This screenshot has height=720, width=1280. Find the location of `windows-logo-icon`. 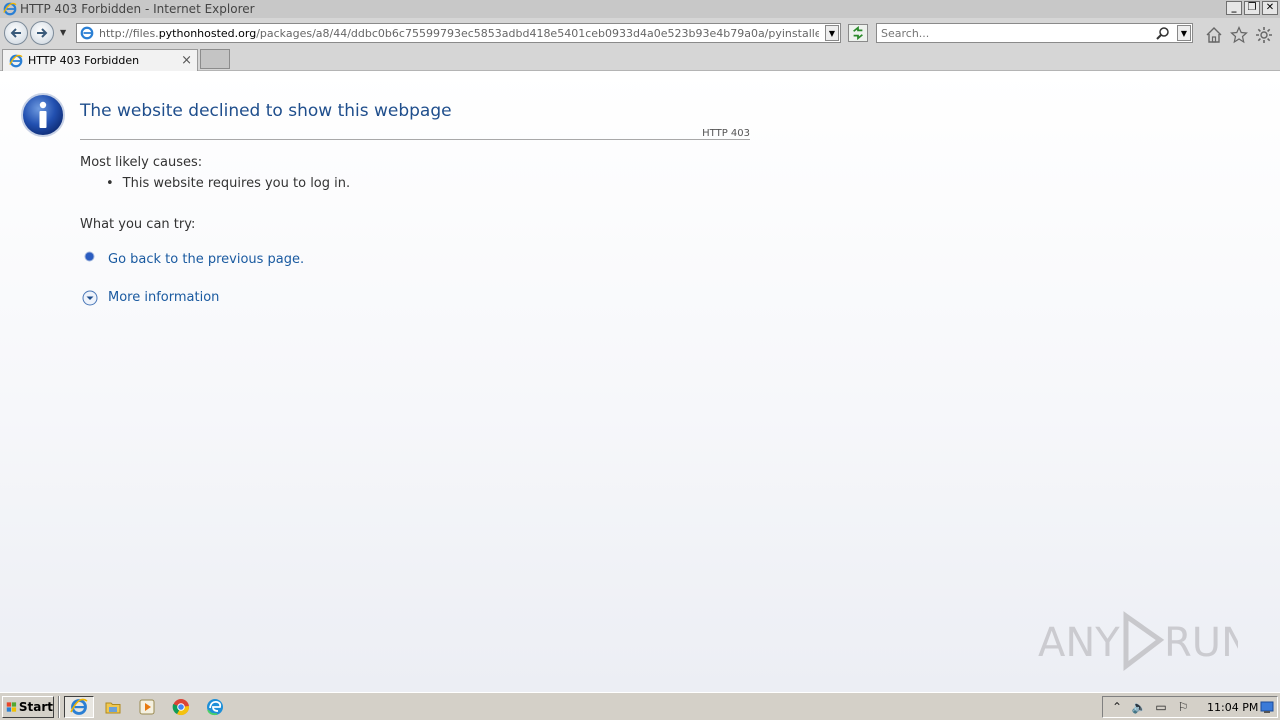

windows-logo-icon is located at coordinates (11, 707).